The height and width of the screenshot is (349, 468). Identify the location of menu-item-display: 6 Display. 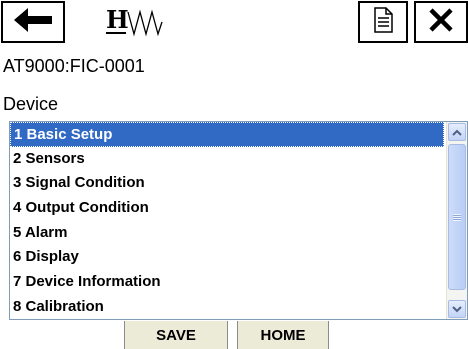
(227, 257).